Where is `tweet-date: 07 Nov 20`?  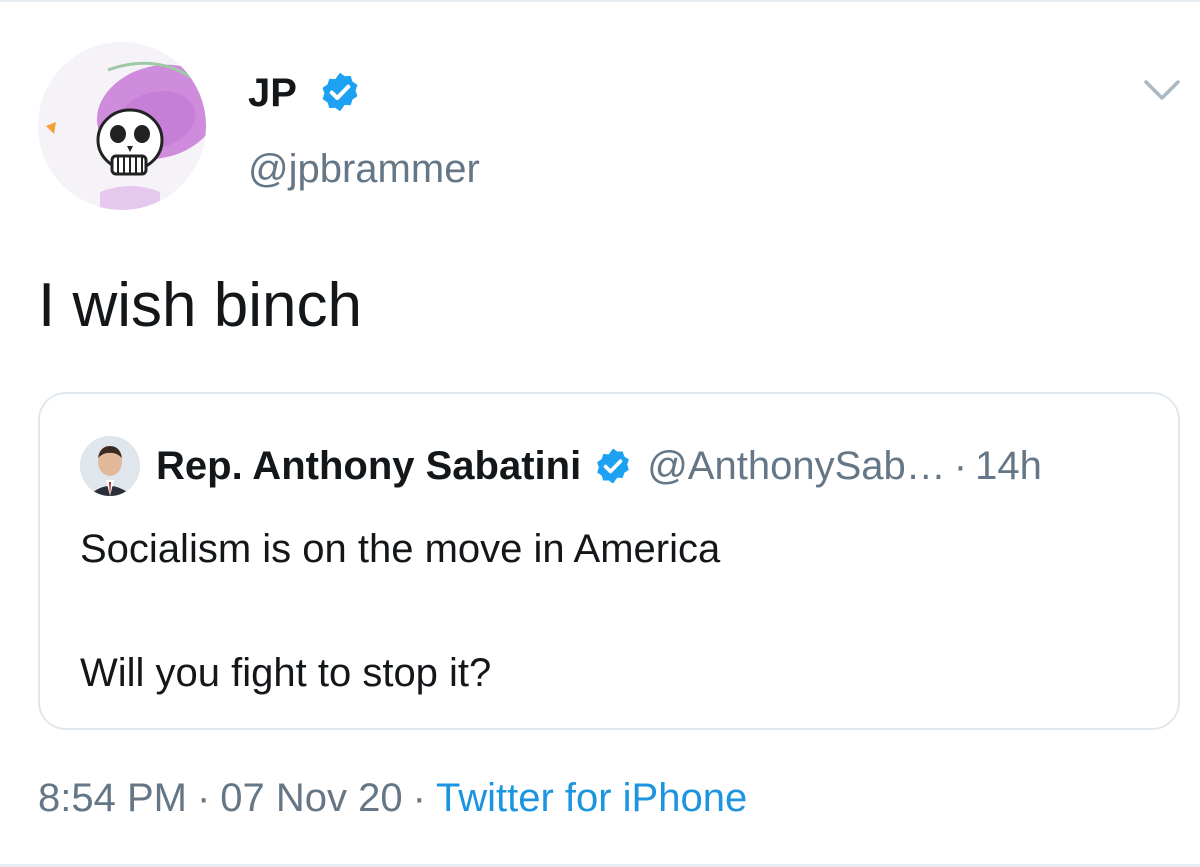
tweet-date: 07 Nov 20 is located at coordinates (311, 798).